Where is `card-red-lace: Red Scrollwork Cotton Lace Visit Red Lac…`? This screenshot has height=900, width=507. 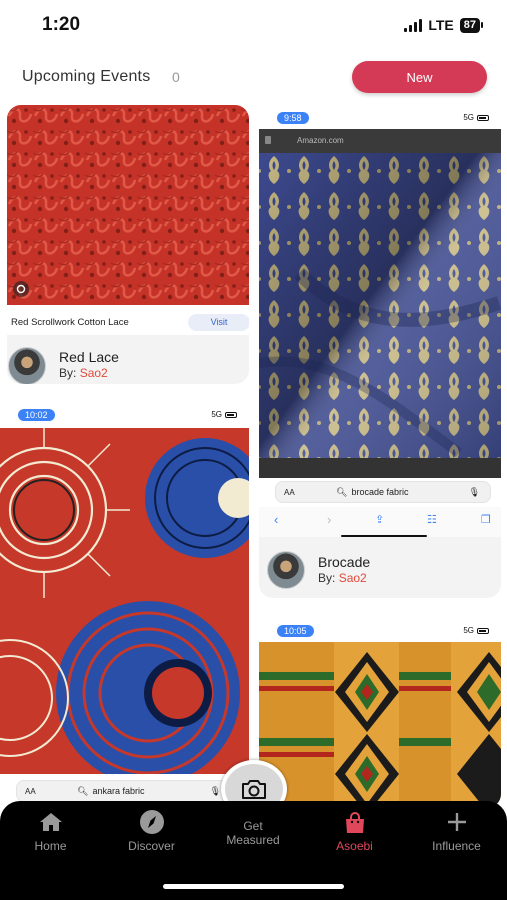
card-red-lace: Red Scrollwork Cotton Lace Visit Red Lac… is located at coordinates (128, 244).